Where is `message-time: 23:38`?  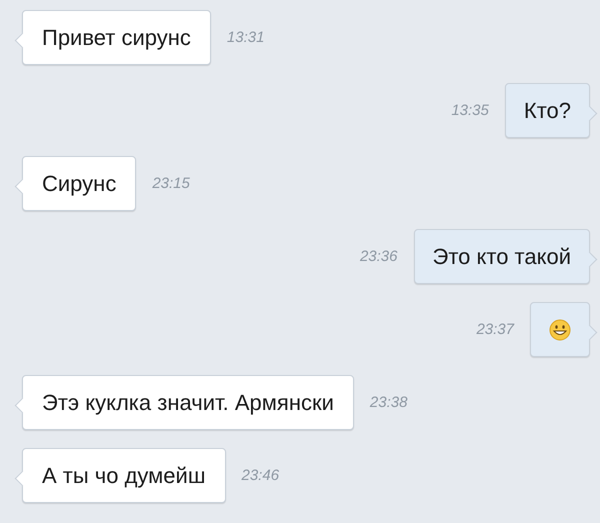 message-time: 23:38 is located at coordinates (389, 402).